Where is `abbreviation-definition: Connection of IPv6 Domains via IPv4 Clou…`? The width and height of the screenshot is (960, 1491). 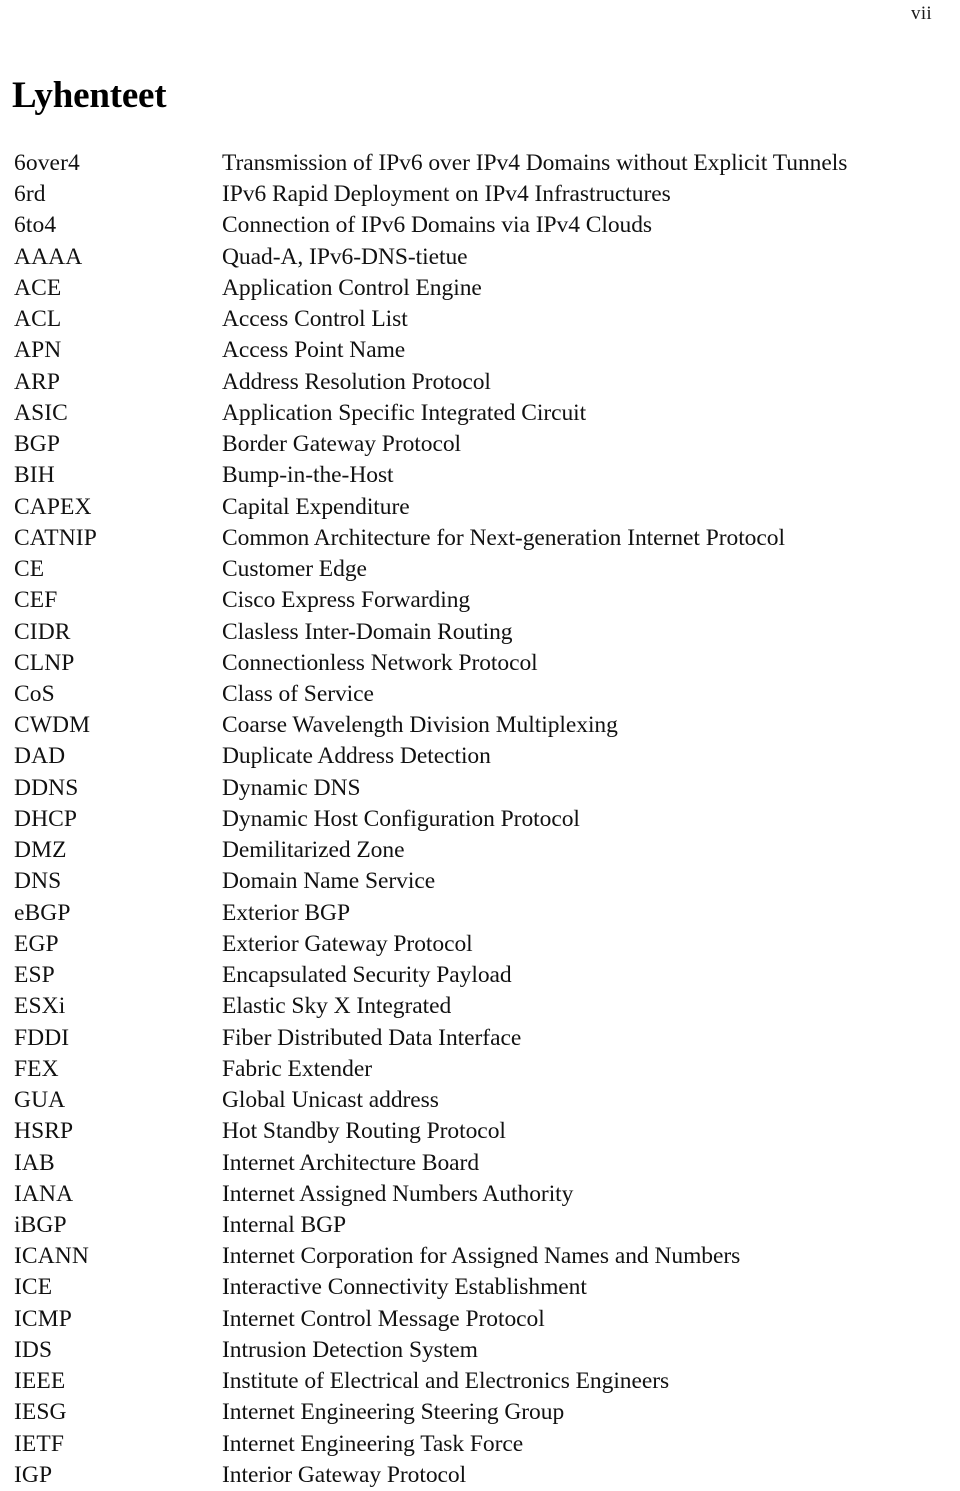
abbreviation-definition: Connection of IPv6 Domains via IPv4 Clou… is located at coordinates (437, 225).